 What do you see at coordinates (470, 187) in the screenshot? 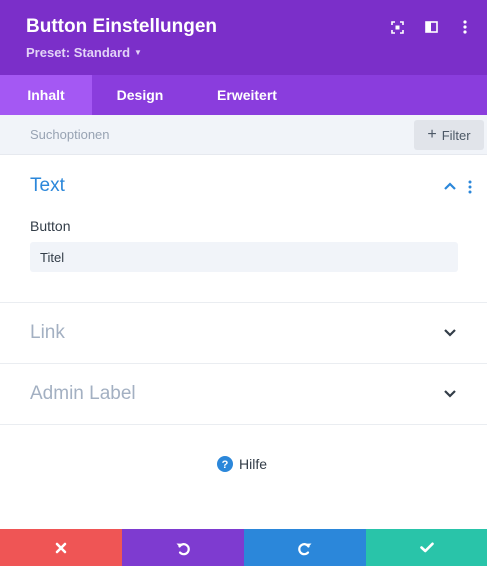
I see `section-options-icon` at bounding box center [470, 187].